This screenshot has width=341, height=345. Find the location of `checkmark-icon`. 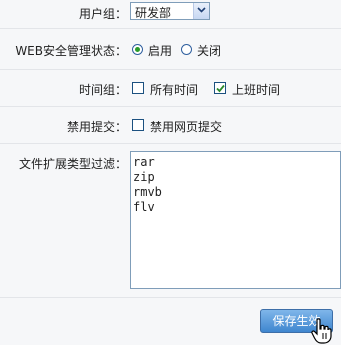

checkmark-icon is located at coordinates (220, 88).